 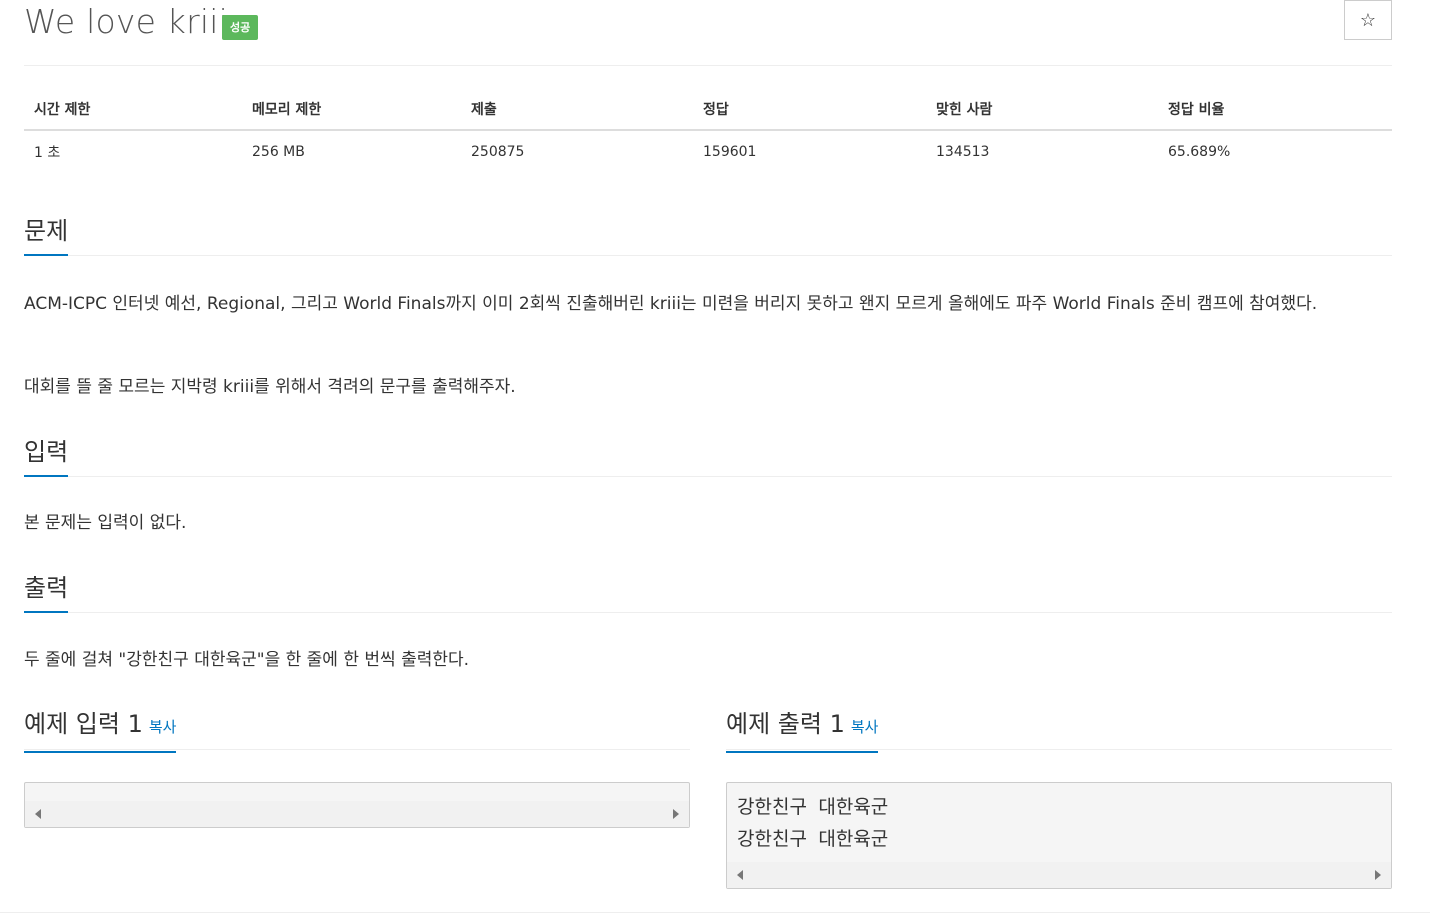 I want to click on table-header-row: 시간 제한 메모리 제한 제출 정답 맞힌 사람 정답 비율, so click(x=708, y=109).